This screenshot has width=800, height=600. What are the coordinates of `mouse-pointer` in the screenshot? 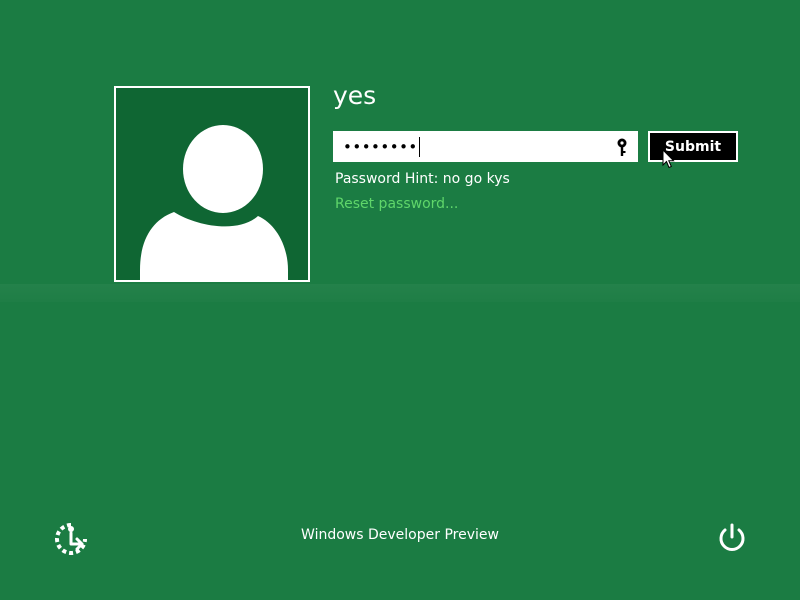 It's located at (669, 158).